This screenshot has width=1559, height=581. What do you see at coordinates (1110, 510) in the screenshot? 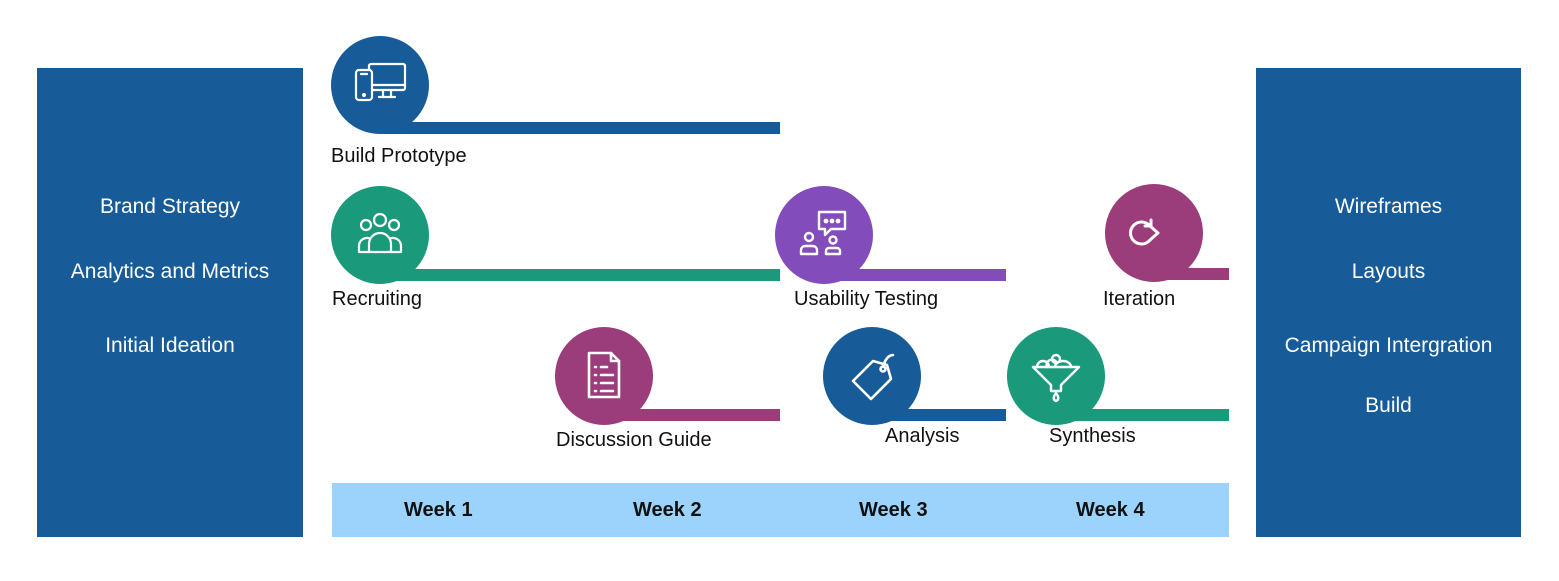
I see `week-label: Week 4` at bounding box center [1110, 510].